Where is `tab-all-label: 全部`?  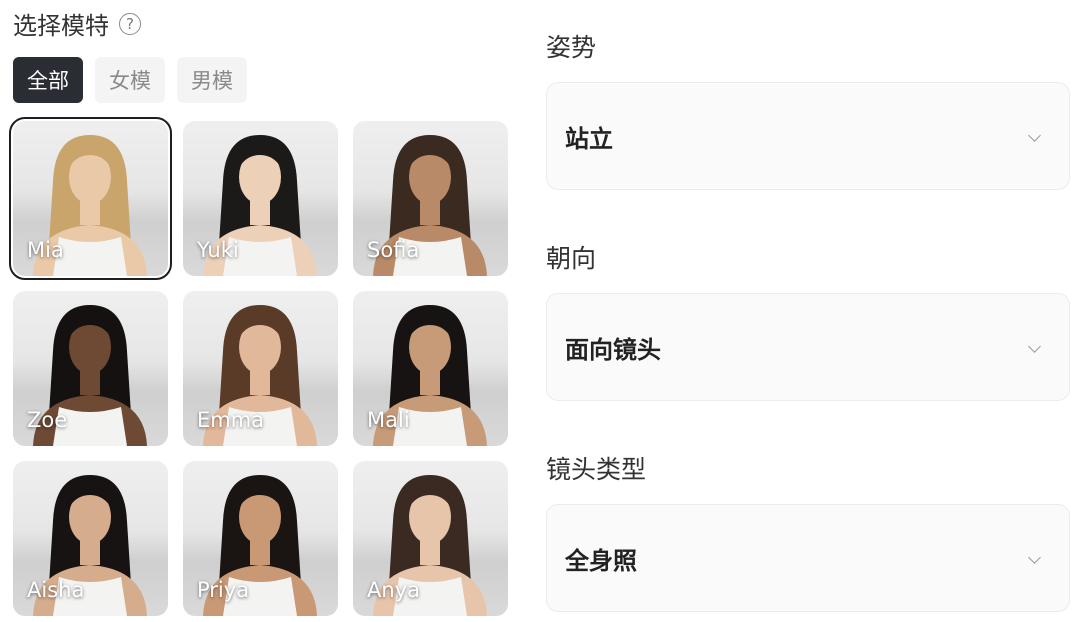
tab-all-label: 全部 is located at coordinates (48, 81).